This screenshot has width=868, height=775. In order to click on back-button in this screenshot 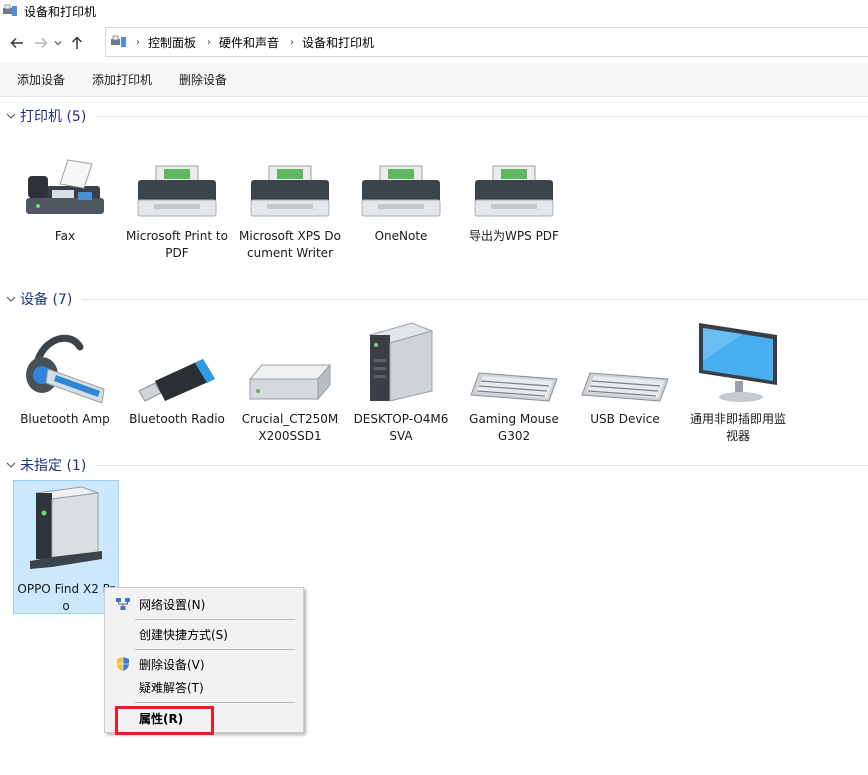, I will do `click(17, 43)`.